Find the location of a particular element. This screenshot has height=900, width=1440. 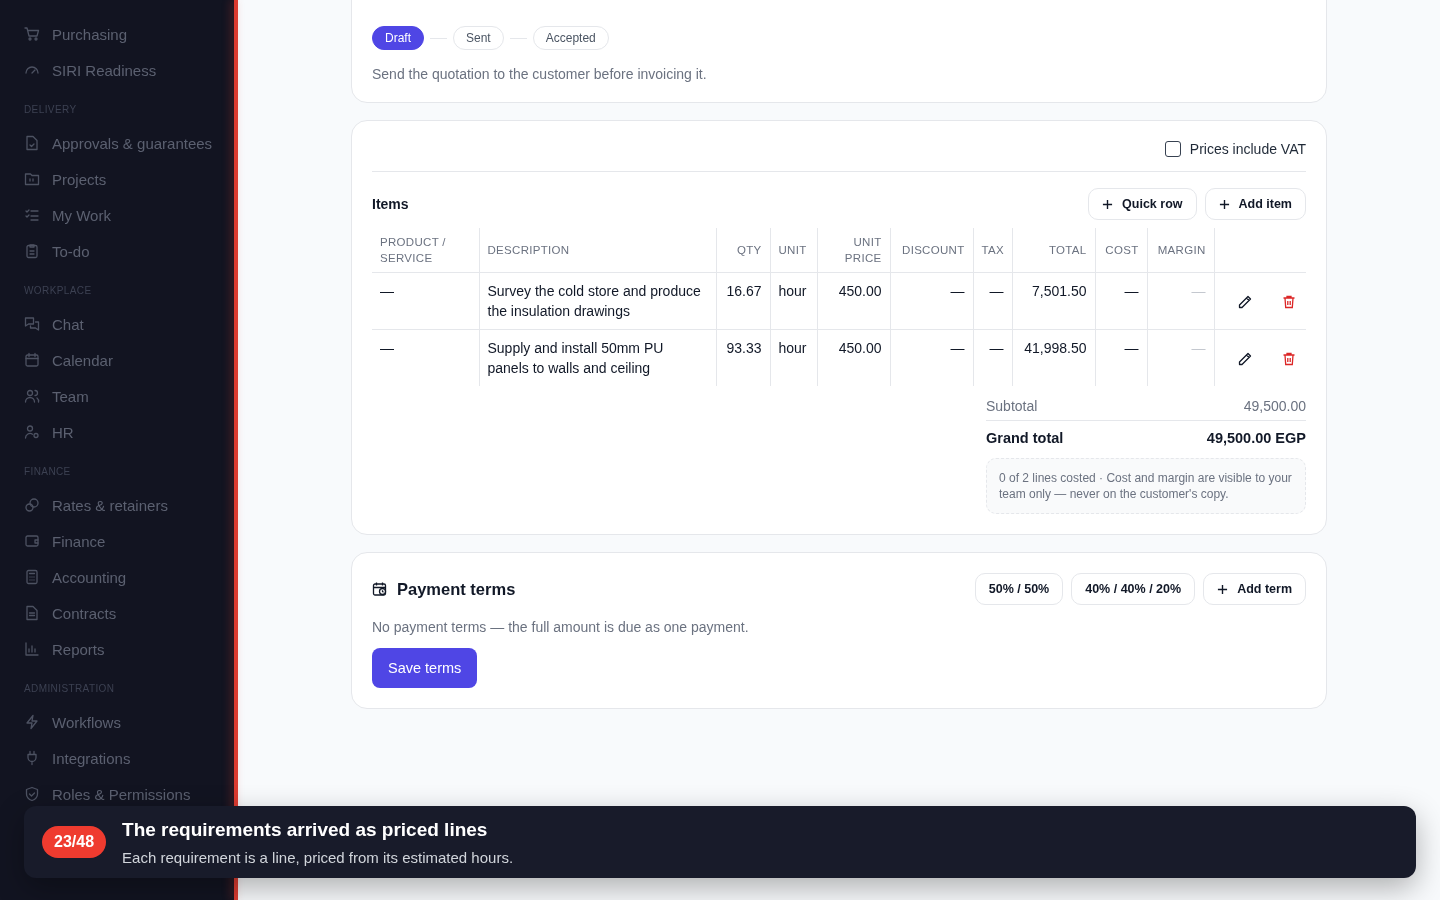

sidebar-item: My Work is located at coordinates (129, 215).